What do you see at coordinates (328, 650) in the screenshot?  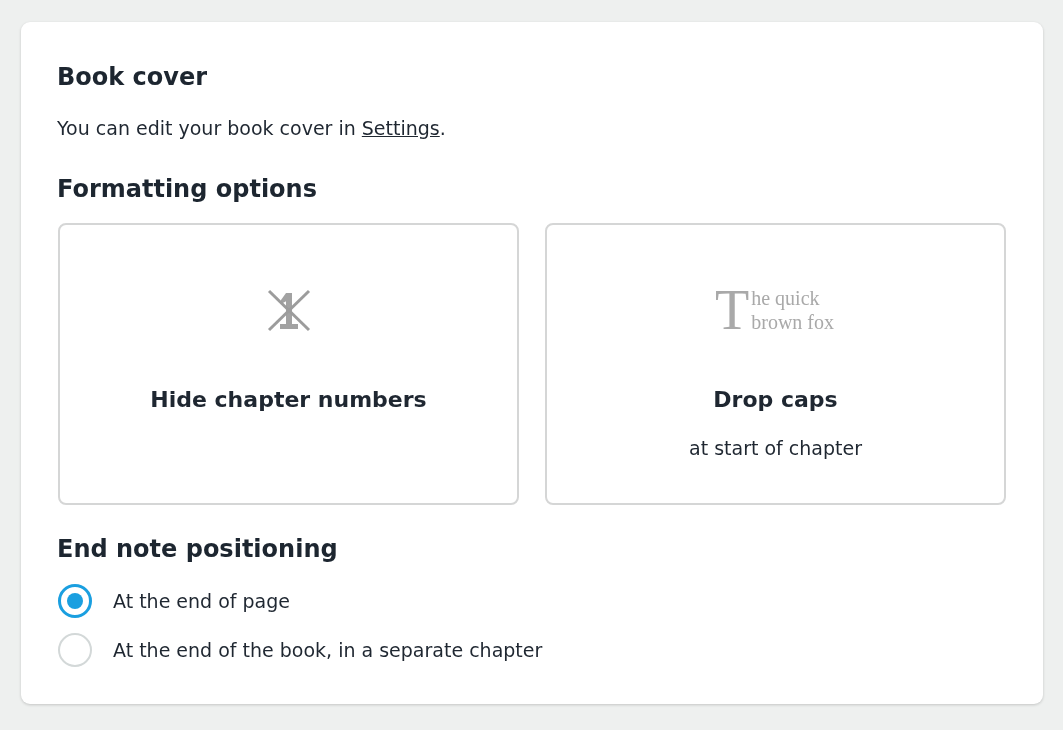 I see `radio-label: At the end of the book, in a separate chapter` at bounding box center [328, 650].